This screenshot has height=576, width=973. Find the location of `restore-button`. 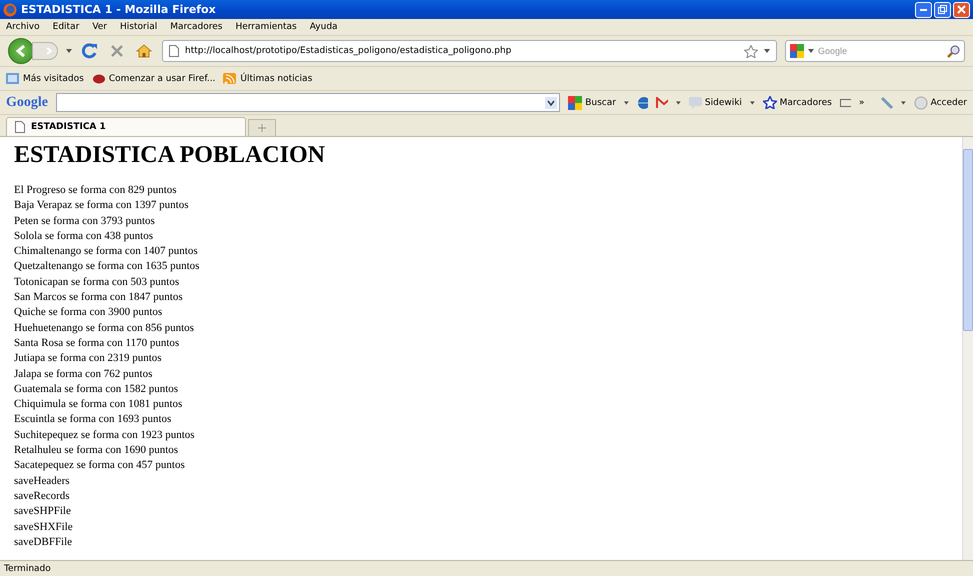

restore-button is located at coordinates (942, 10).